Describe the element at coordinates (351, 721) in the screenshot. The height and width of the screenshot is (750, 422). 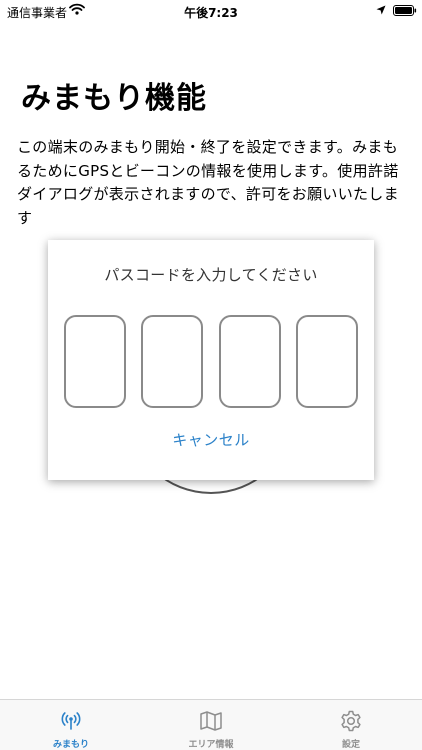
I see `gear-icon` at that location.